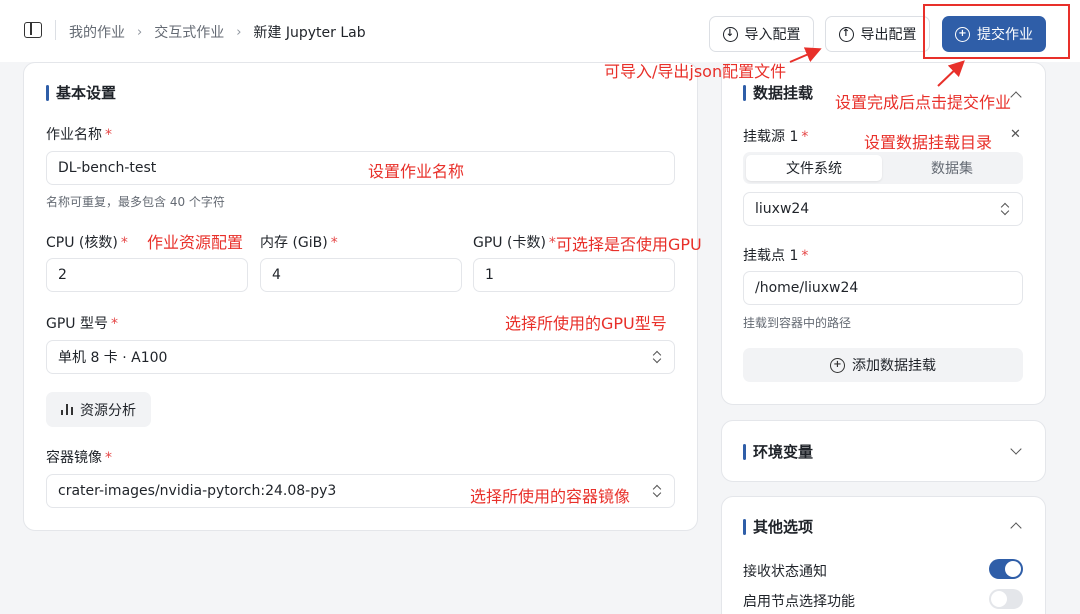 The image size is (1080, 614). I want to click on arrow-import-export, so click(805, 55).